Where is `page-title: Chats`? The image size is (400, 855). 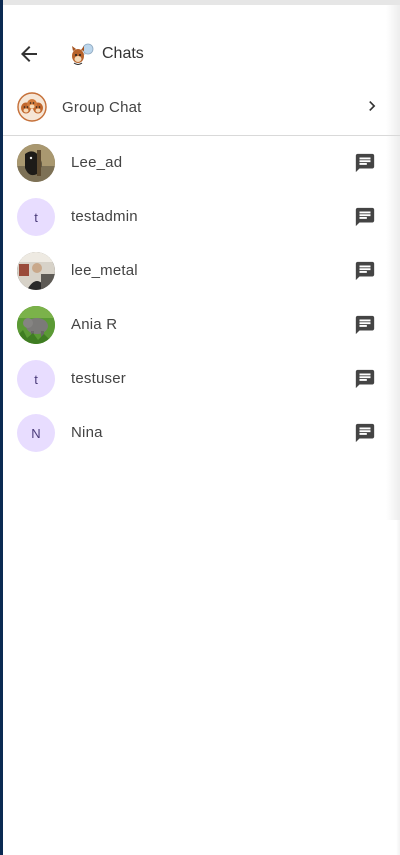 page-title: Chats is located at coordinates (123, 53).